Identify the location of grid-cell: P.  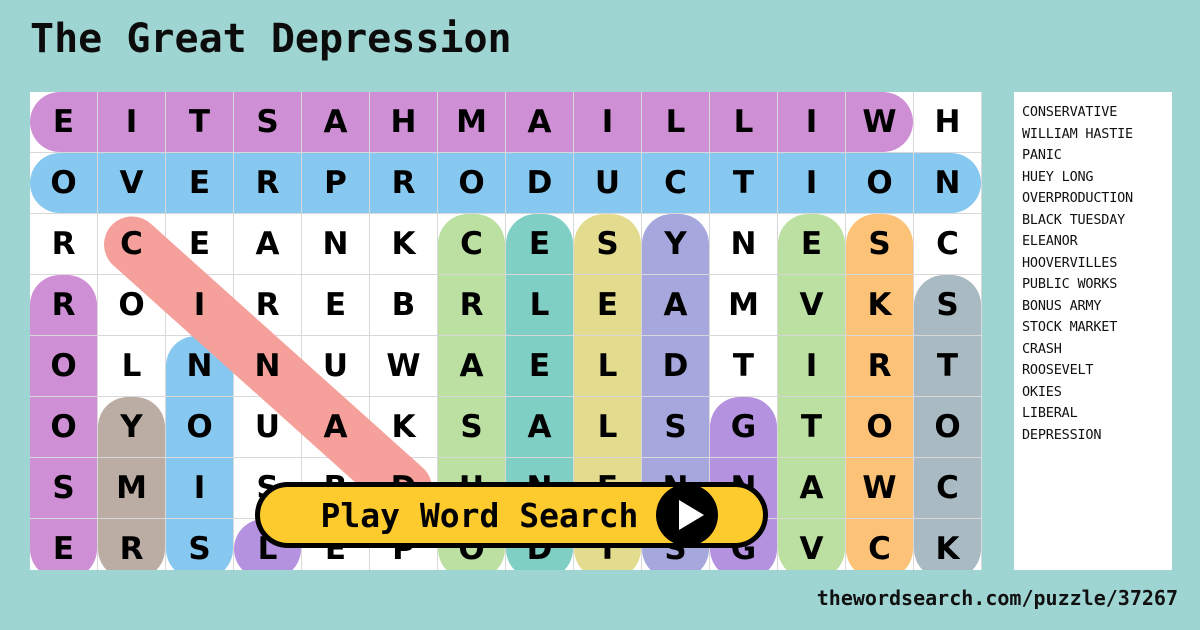
(336, 183).